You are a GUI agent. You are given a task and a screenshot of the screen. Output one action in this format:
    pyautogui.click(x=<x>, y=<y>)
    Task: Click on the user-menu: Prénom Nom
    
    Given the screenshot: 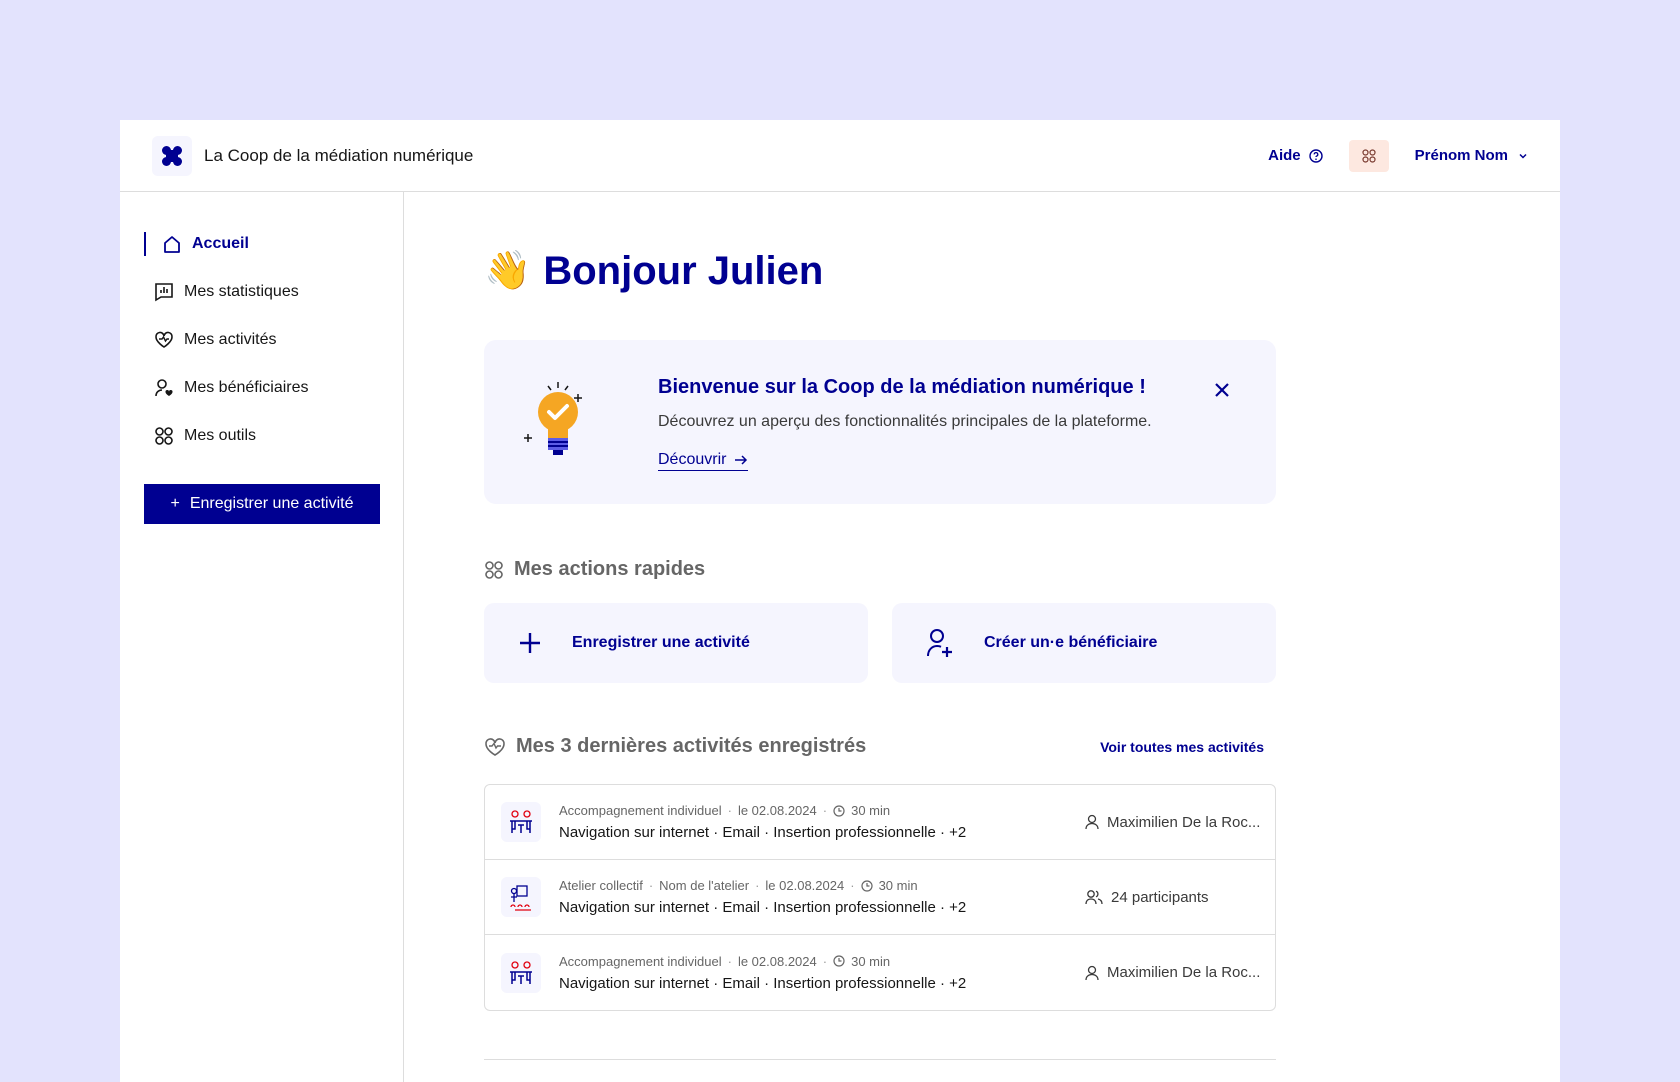 What is the action you would take?
    pyautogui.click(x=1471, y=155)
    